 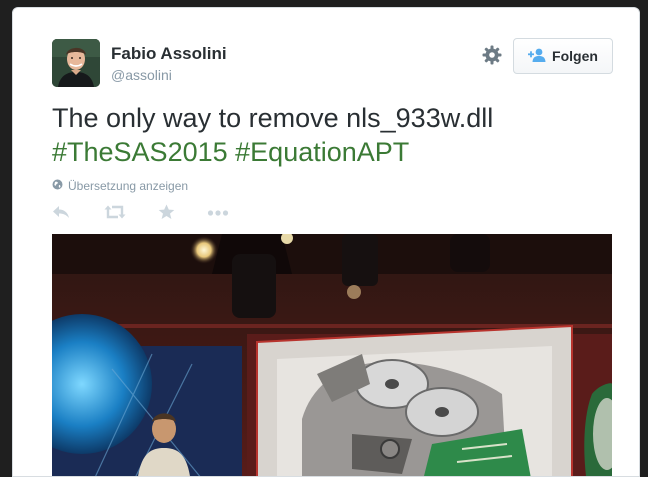 I want to click on author-avatar, so click(x=76, y=63).